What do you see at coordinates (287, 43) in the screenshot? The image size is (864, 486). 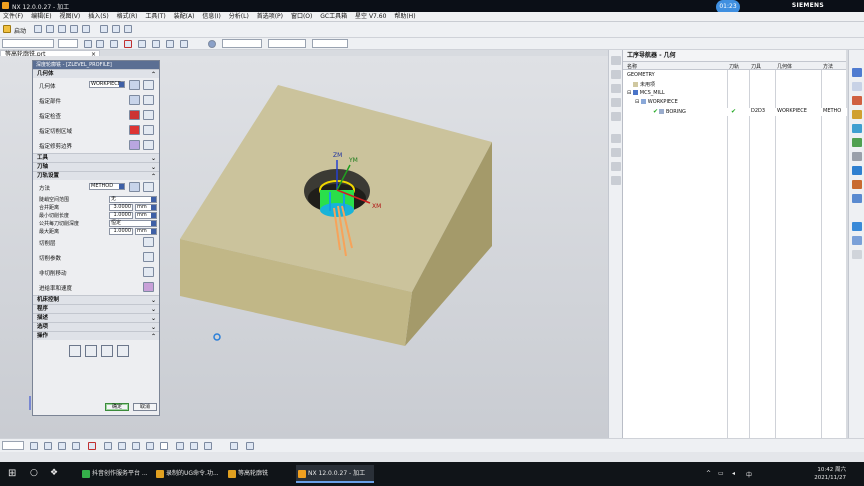 I see `work-layer-select` at bounding box center [287, 43].